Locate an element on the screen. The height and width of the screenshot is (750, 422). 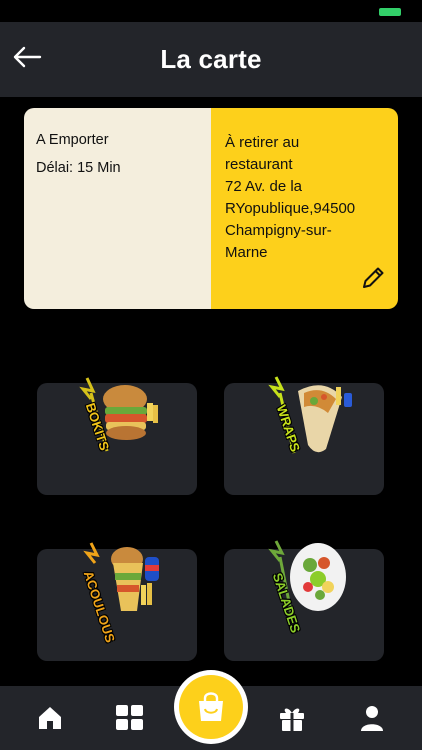
battery-icon is located at coordinates (390, 12).